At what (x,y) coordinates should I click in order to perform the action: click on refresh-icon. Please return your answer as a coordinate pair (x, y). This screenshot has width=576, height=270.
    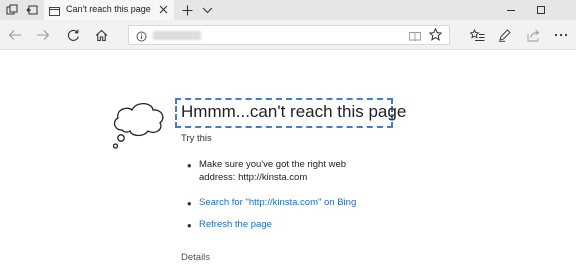
    Looking at the image, I should click on (73, 35).